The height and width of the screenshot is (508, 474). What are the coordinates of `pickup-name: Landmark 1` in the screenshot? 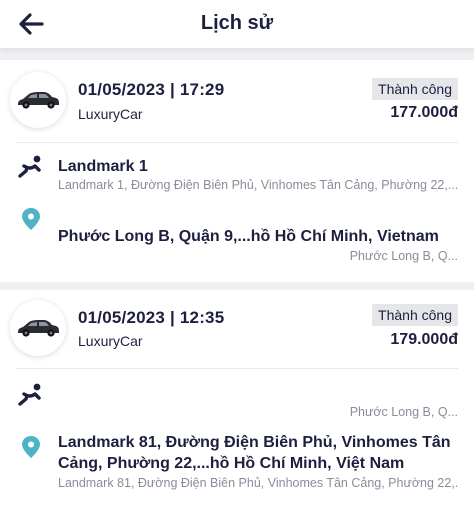 It's located at (103, 166).